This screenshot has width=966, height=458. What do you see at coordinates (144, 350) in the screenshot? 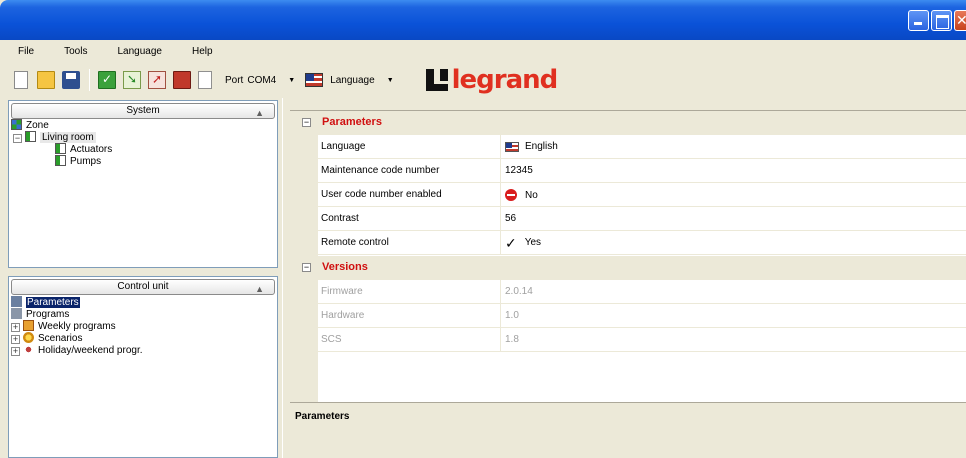
I see `tree-node-holiday: + Holiday/weekend progr.` at bounding box center [144, 350].